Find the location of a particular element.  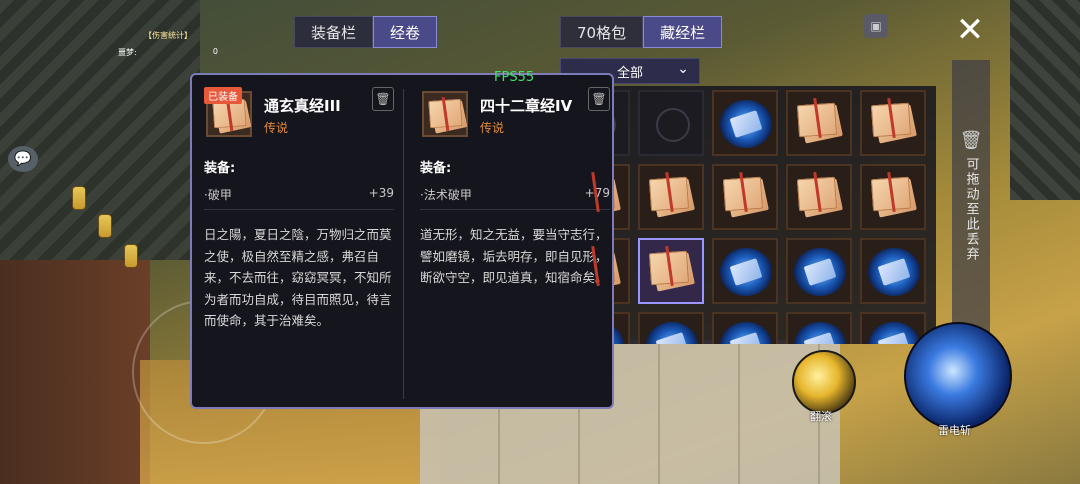

stat-row: ·法术破甲 +79 is located at coordinates (515, 198).